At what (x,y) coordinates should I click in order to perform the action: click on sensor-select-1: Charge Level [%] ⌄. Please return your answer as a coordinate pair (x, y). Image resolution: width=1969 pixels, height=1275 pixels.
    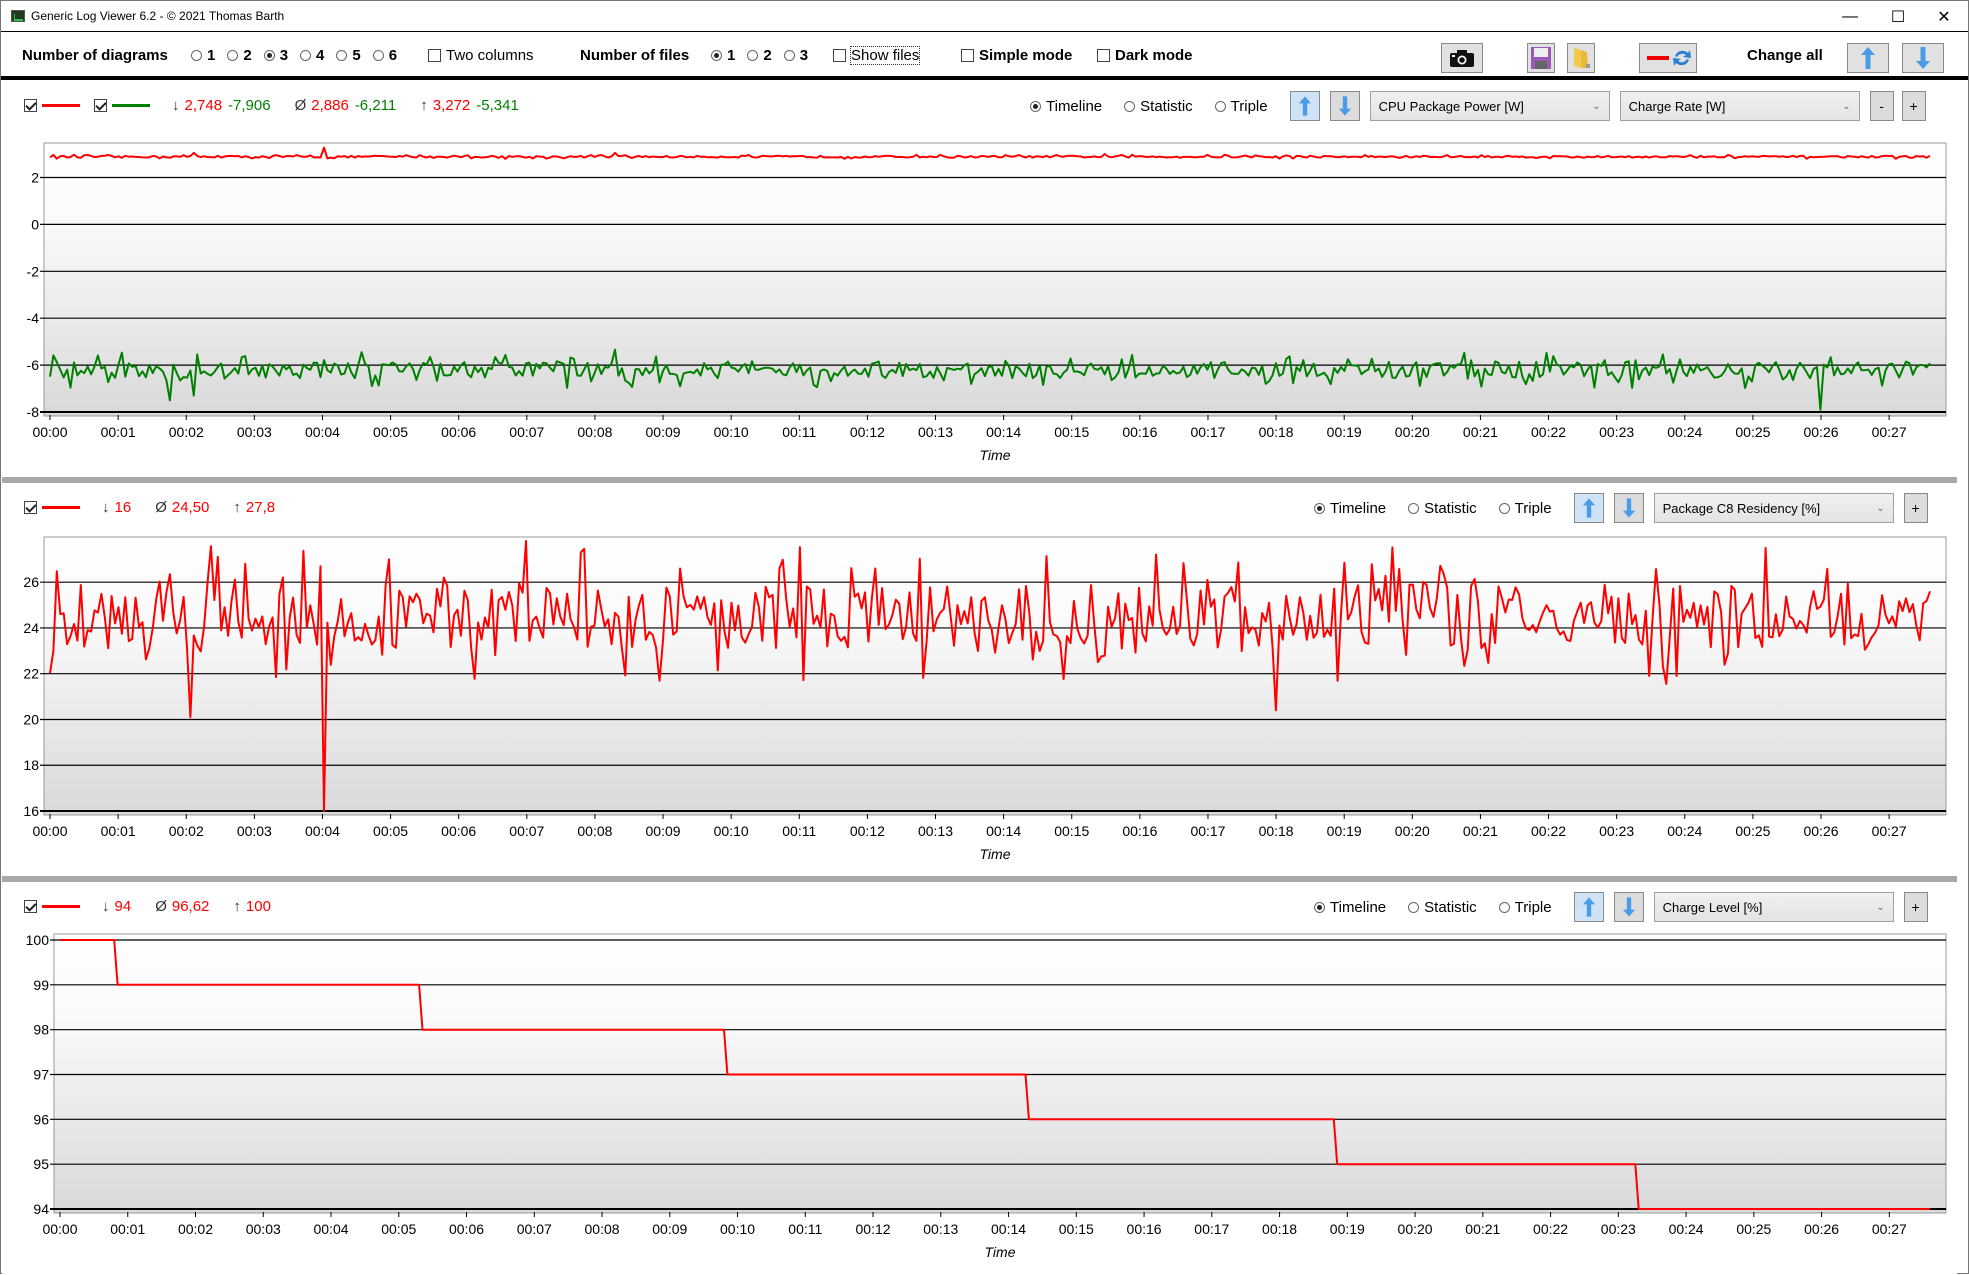
    Looking at the image, I should click on (1773, 907).